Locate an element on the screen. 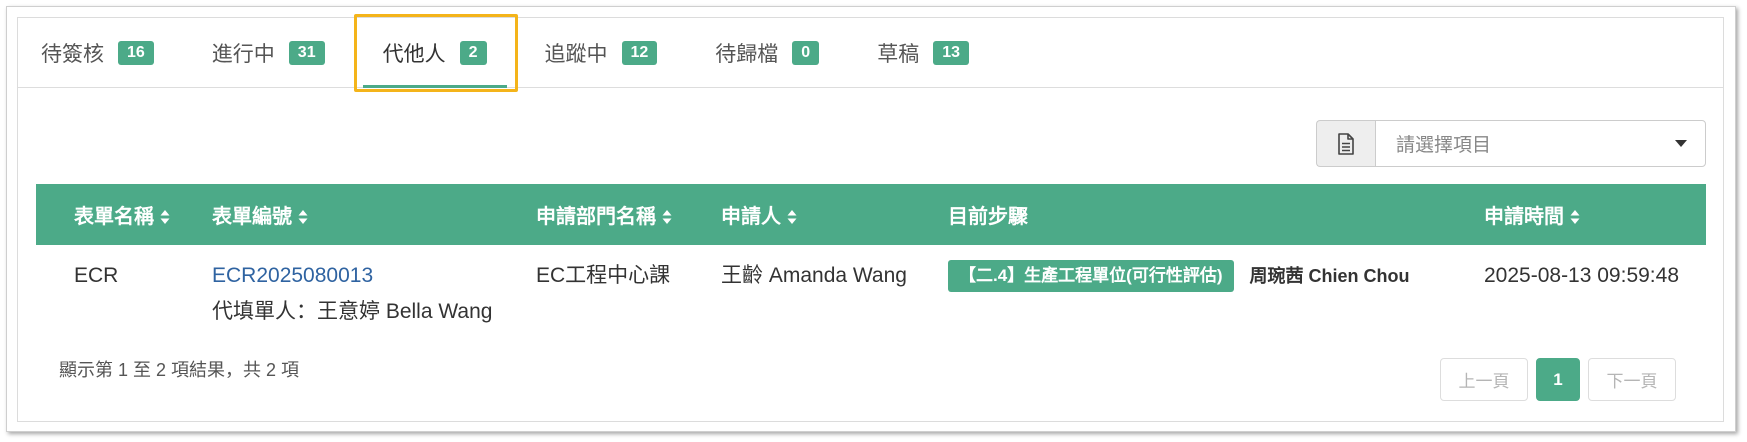  tab-count-badge: 16 is located at coordinates (136, 52).